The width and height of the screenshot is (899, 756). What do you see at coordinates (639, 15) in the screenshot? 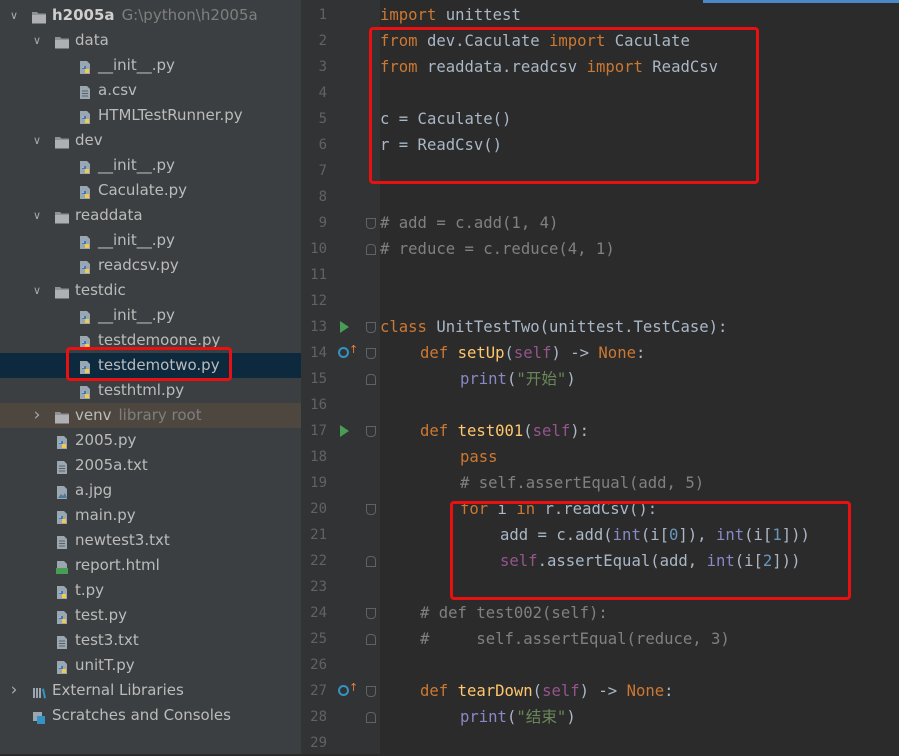
I see `code-line: import unittest` at bounding box center [639, 15].